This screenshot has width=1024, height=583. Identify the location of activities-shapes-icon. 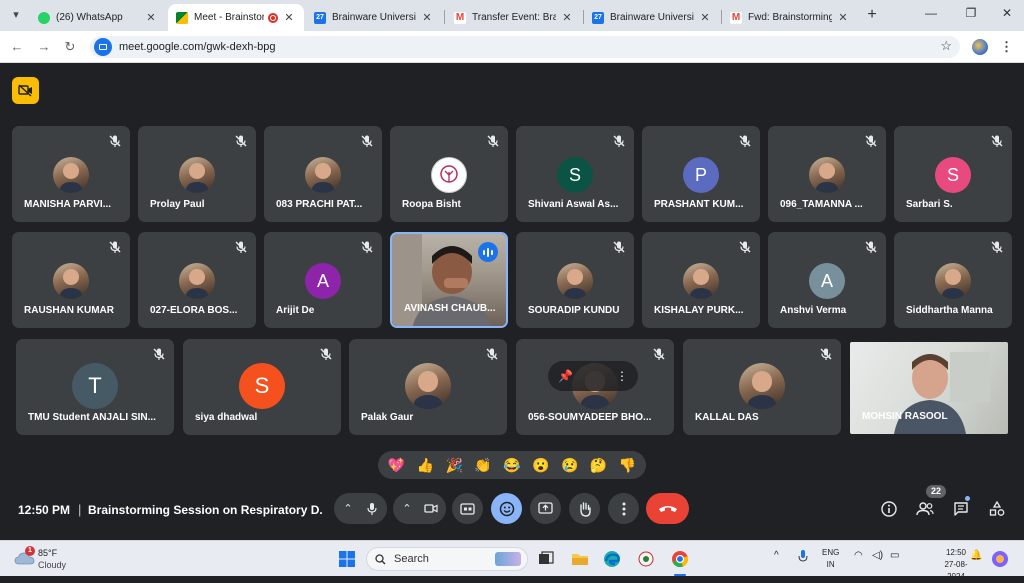
(997, 508).